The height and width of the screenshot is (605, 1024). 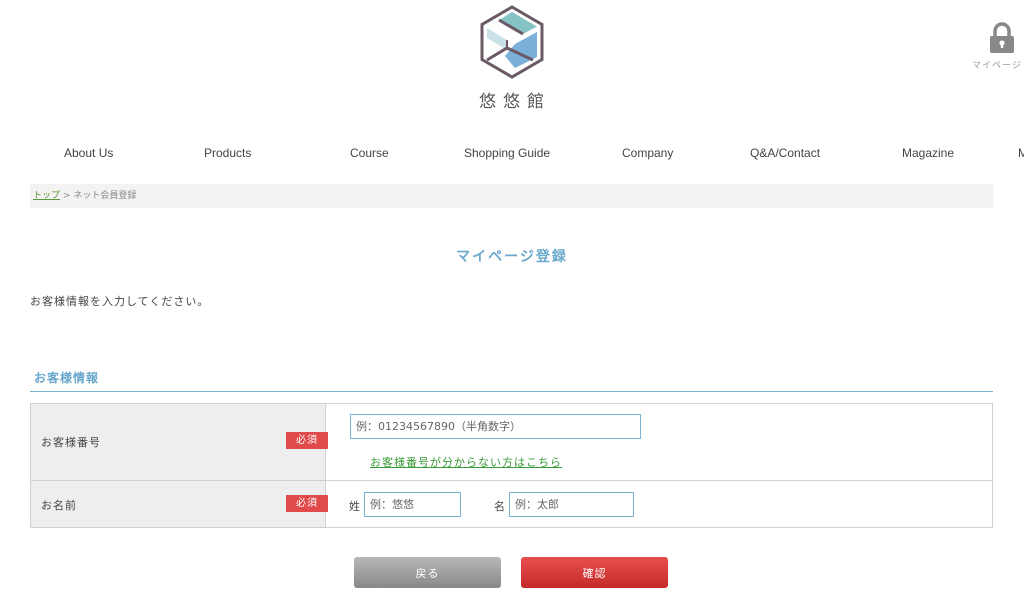 What do you see at coordinates (105, 196) in the screenshot?
I see `breadcrumb-current: ネット会員登録` at bounding box center [105, 196].